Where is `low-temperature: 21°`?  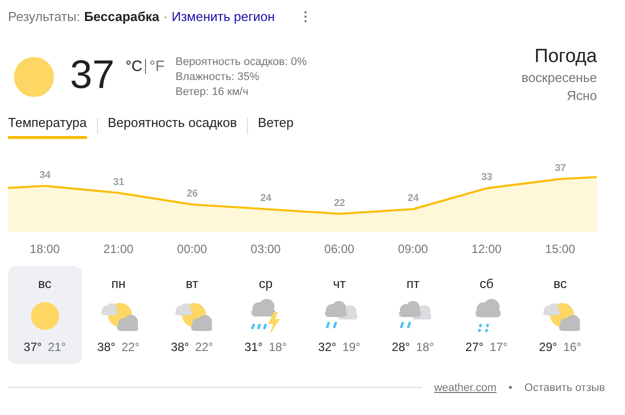 low-temperature: 21° is located at coordinates (57, 347).